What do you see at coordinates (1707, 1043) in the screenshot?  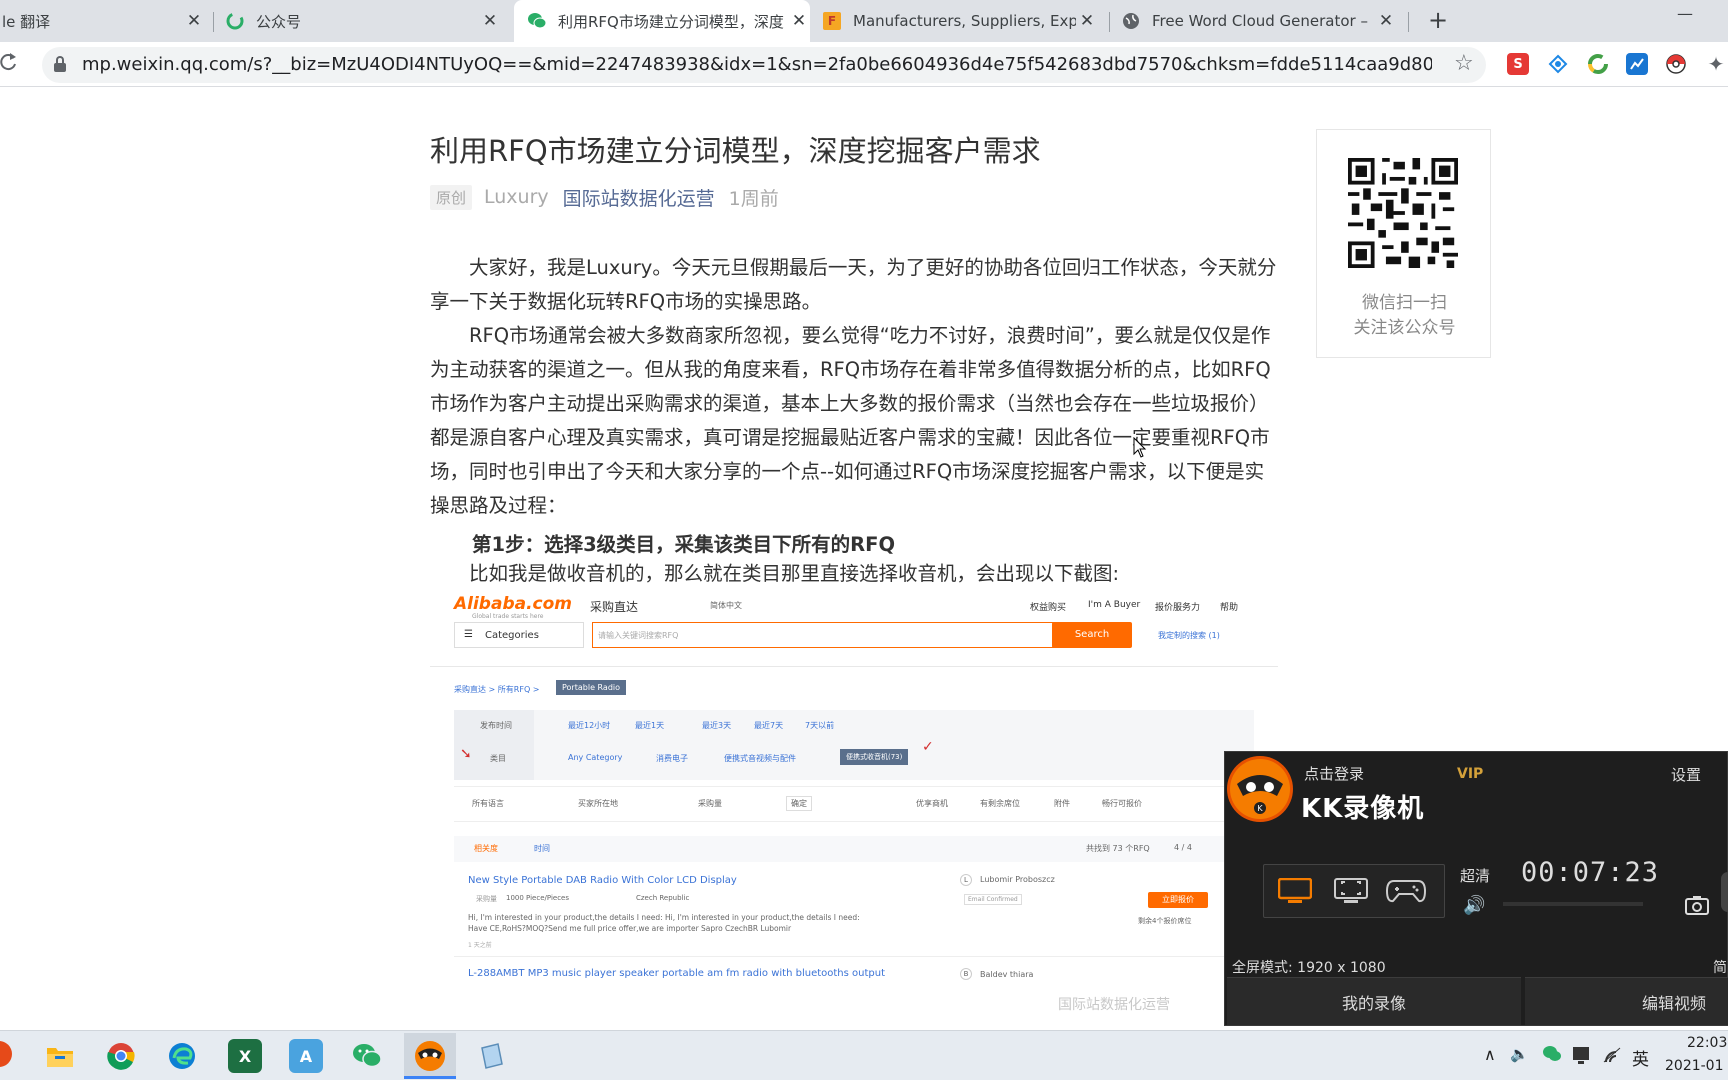 I see `clock-time: 22:03` at bounding box center [1707, 1043].